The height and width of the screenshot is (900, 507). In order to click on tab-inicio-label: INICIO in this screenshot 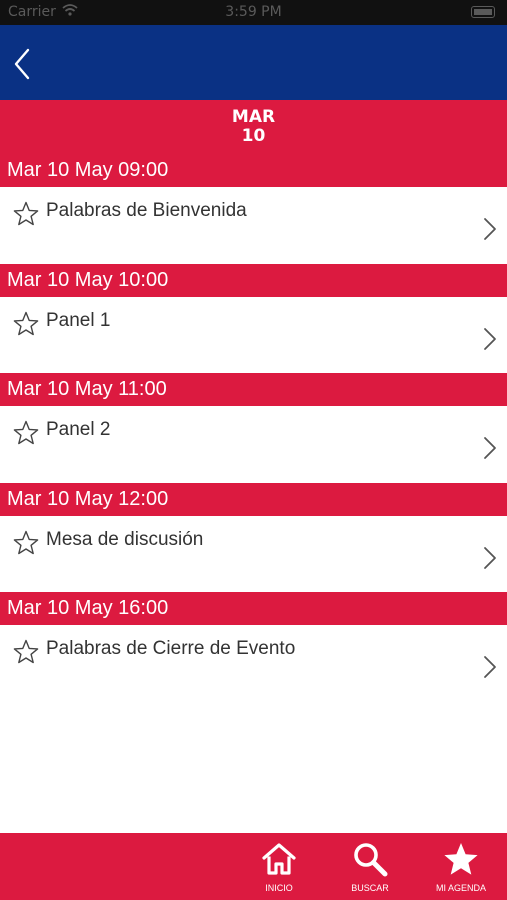, I will do `click(279, 888)`.